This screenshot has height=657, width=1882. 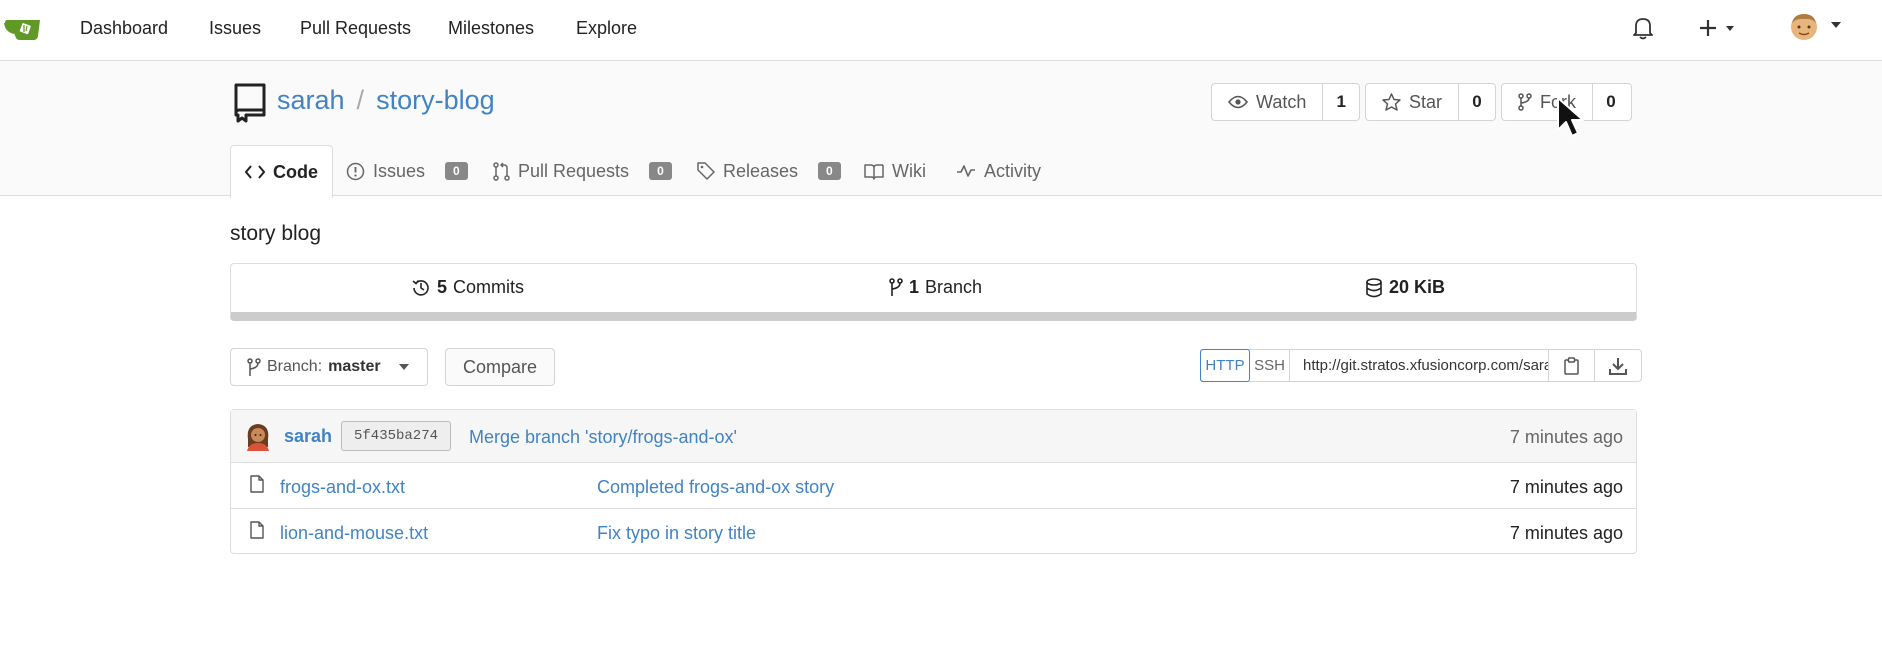 I want to click on file-name-link: lion-and-mouse.txt, so click(x=354, y=533).